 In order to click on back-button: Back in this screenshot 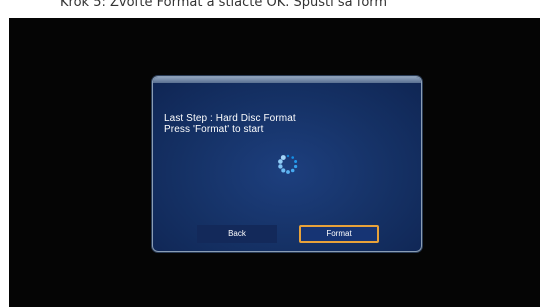, I will do `click(237, 234)`.